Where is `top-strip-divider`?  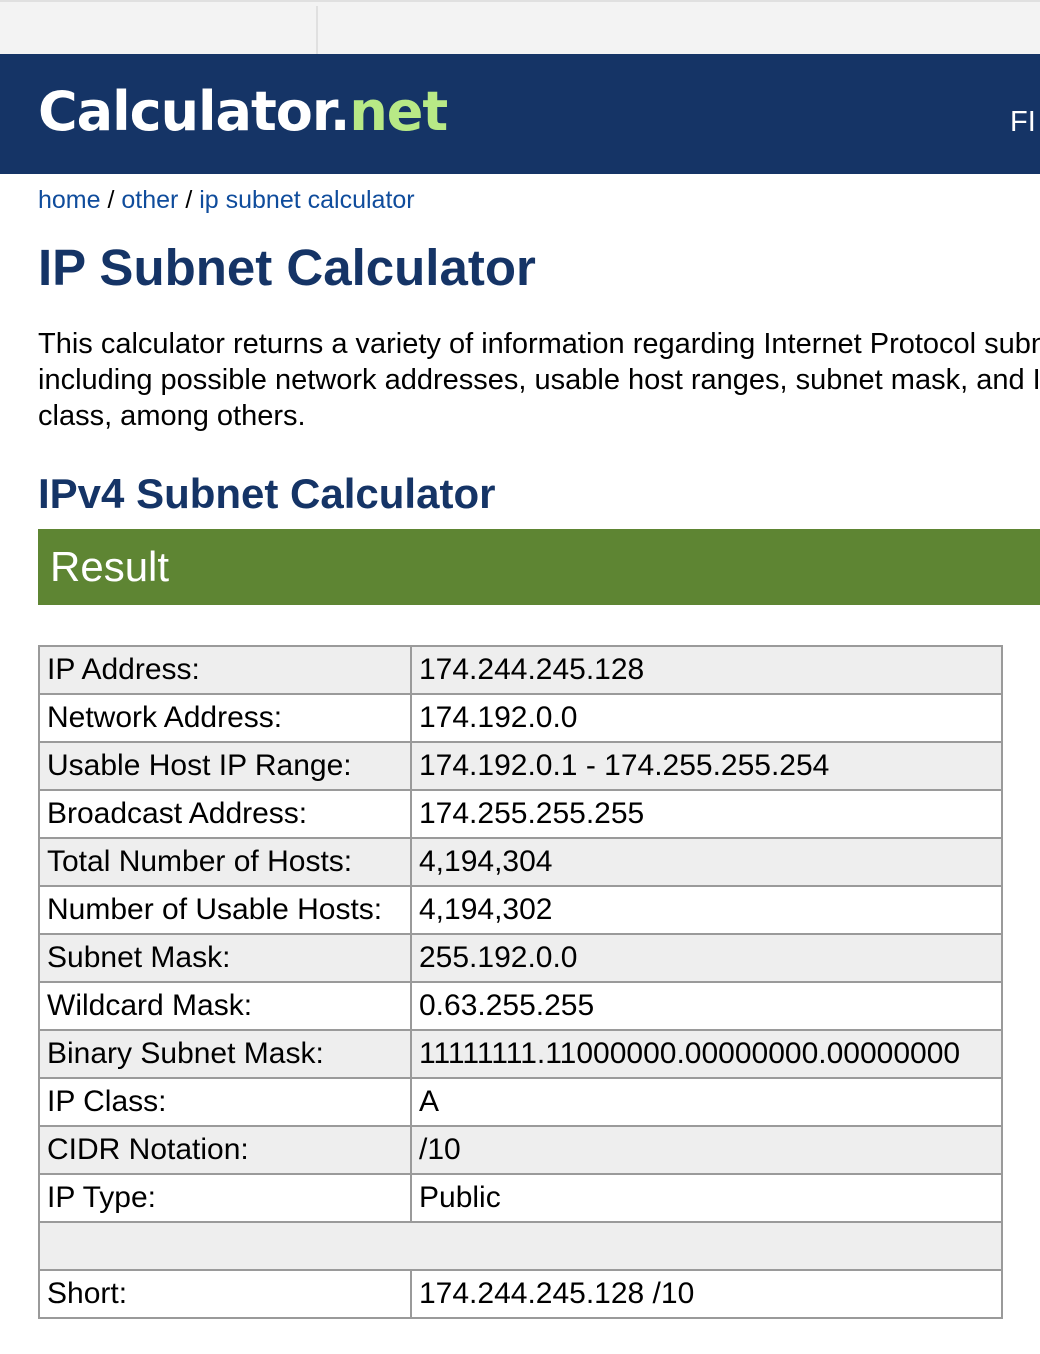
top-strip-divider is located at coordinates (317, 30).